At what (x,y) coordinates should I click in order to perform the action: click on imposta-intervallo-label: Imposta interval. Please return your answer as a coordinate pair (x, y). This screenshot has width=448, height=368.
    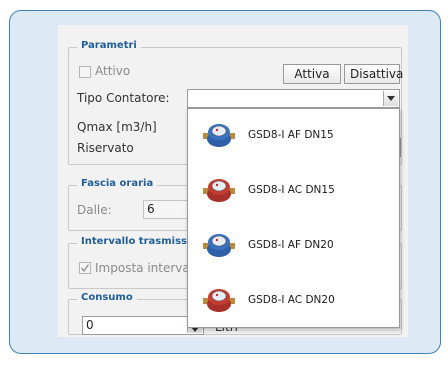
    Looking at the image, I should click on (144, 268).